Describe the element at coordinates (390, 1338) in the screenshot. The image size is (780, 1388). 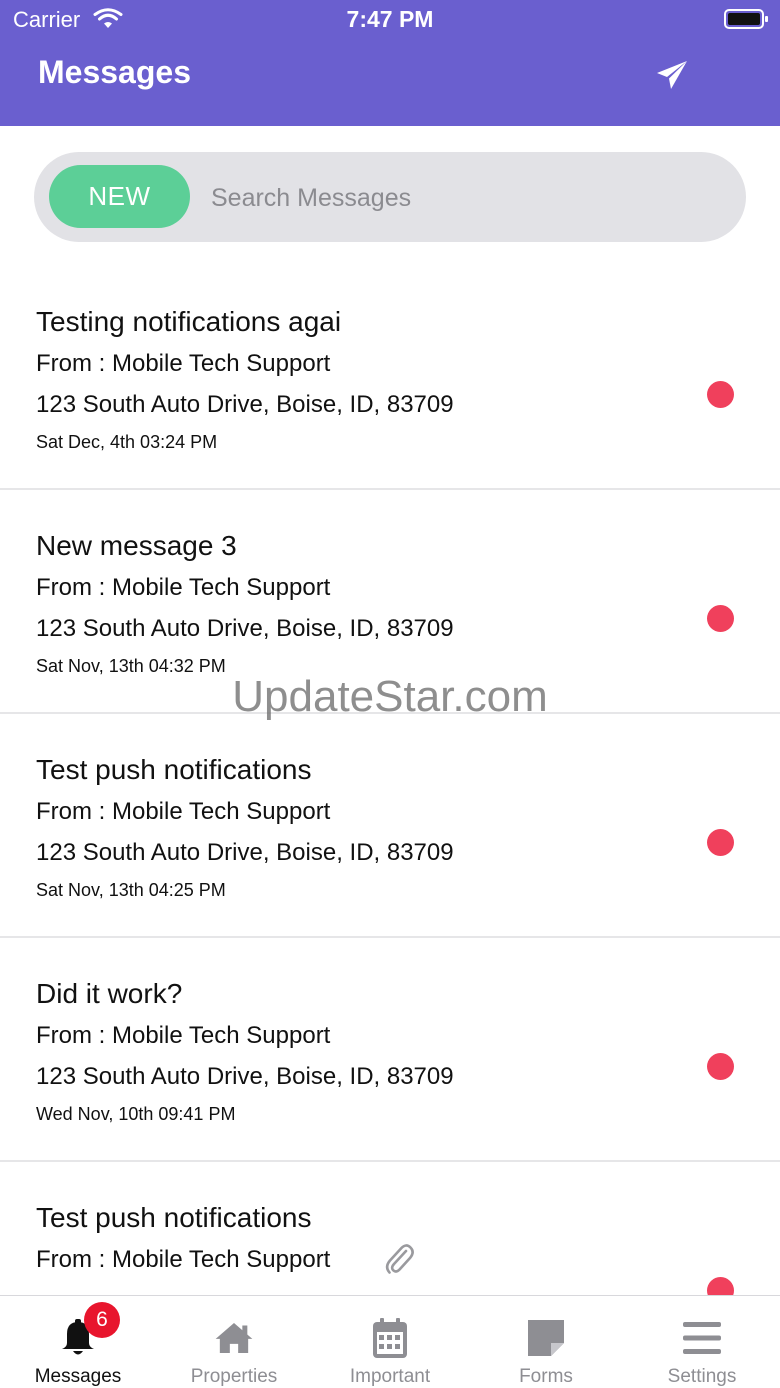
I see `calendar-icon` at that location.